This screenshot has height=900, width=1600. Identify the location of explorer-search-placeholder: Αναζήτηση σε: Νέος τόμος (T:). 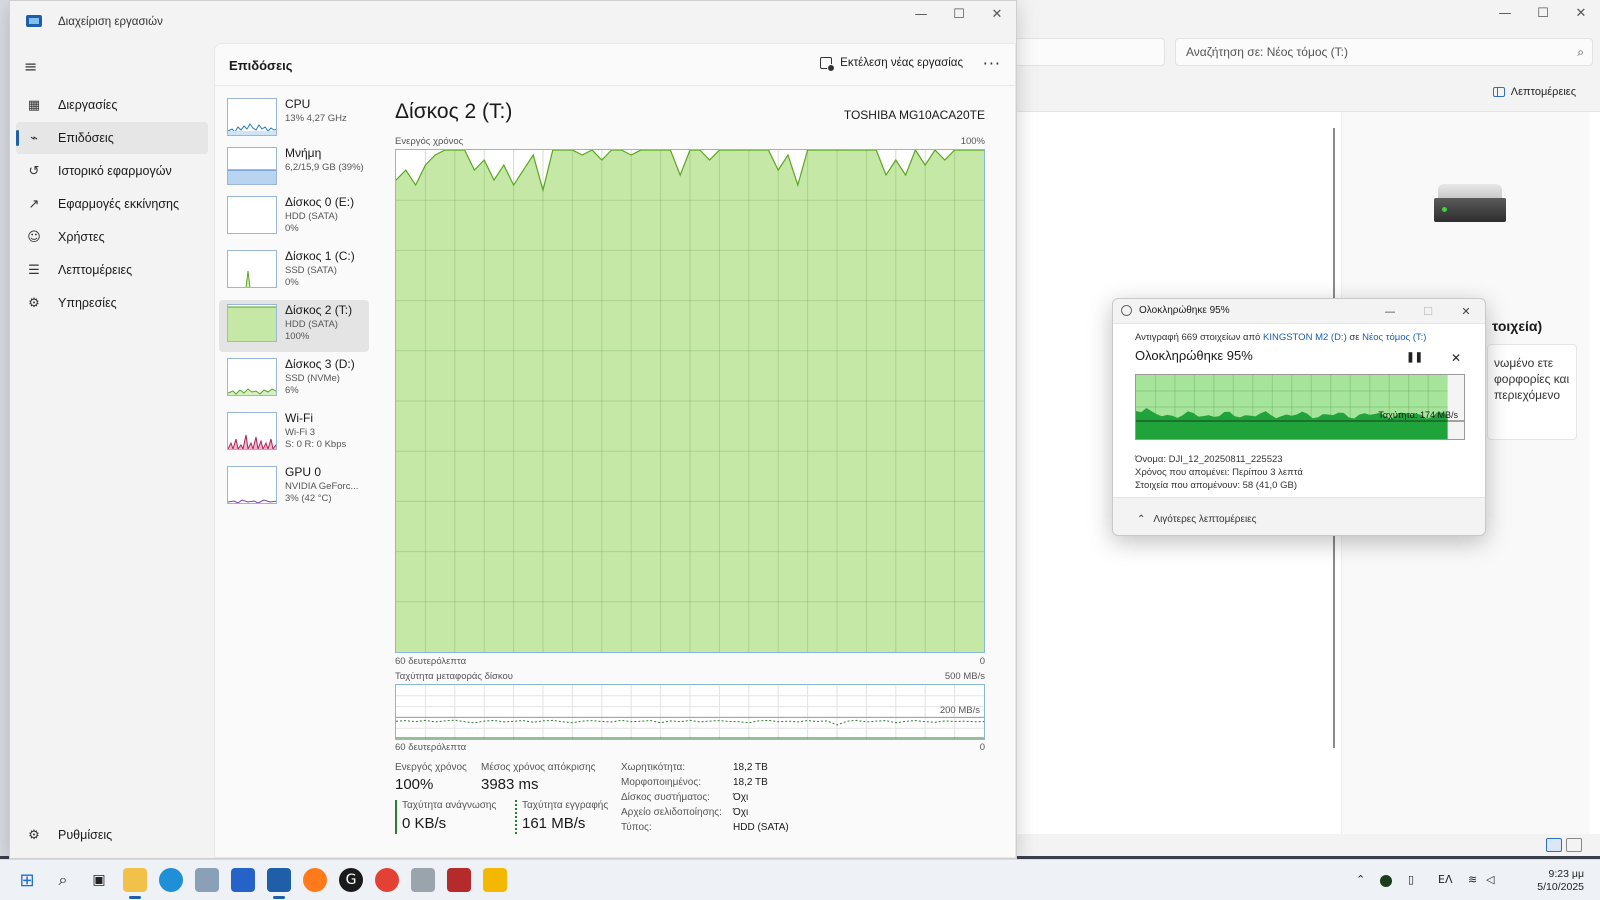
(1267, 52).